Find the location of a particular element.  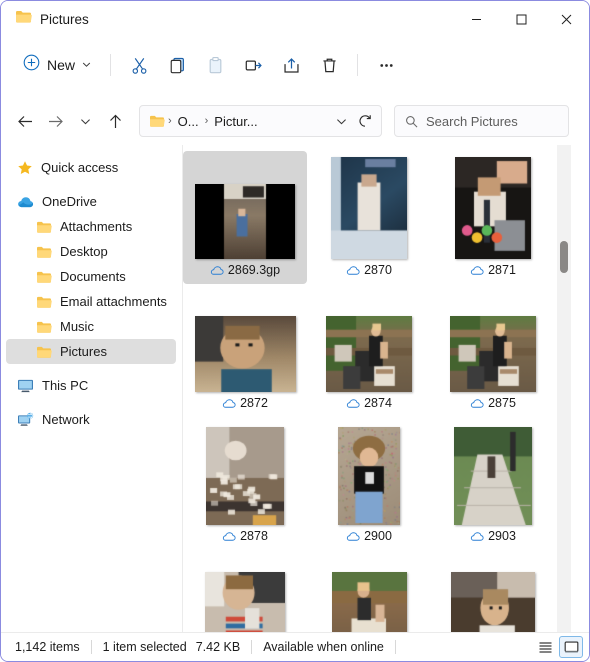

sidebar-item-documents: Documents is located at coordinates (91, 276).